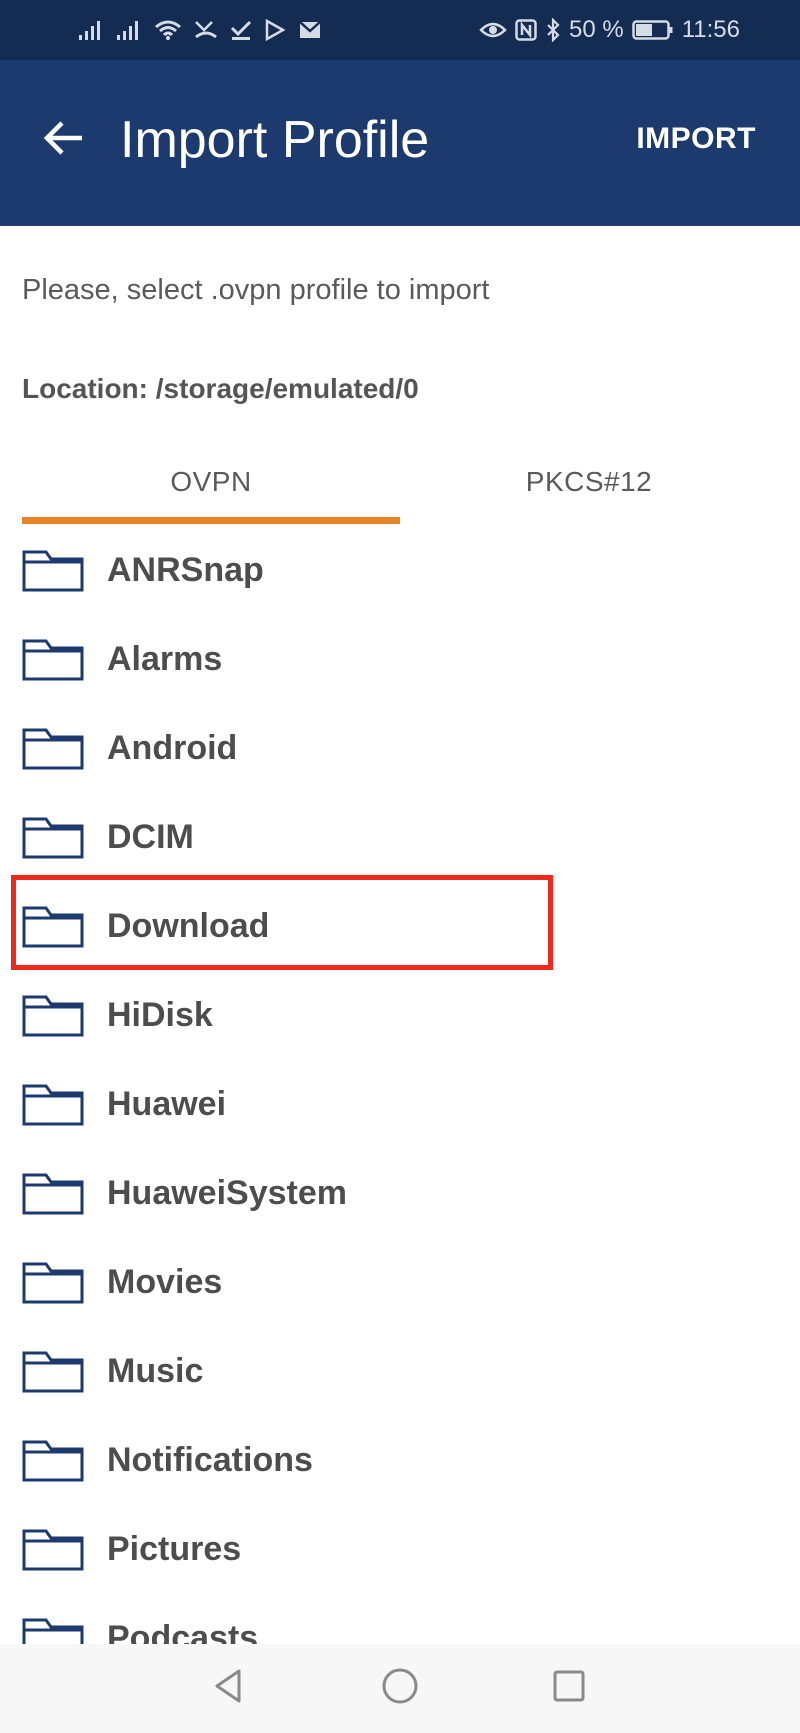 The height and width of the screenshot is (1733, 800). What do you see at coordinates (167, 1104) in the screenshot?
I see `folder-label: Huawei` at bounding box center [167, 1104].